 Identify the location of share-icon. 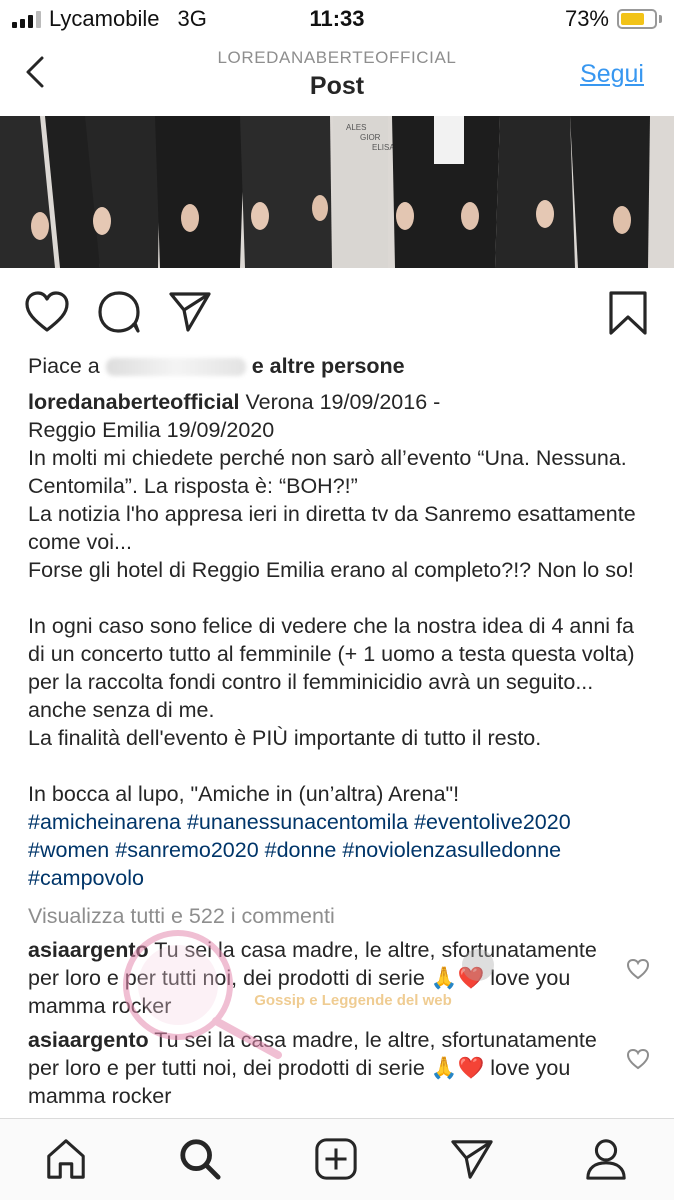
(190, 312).